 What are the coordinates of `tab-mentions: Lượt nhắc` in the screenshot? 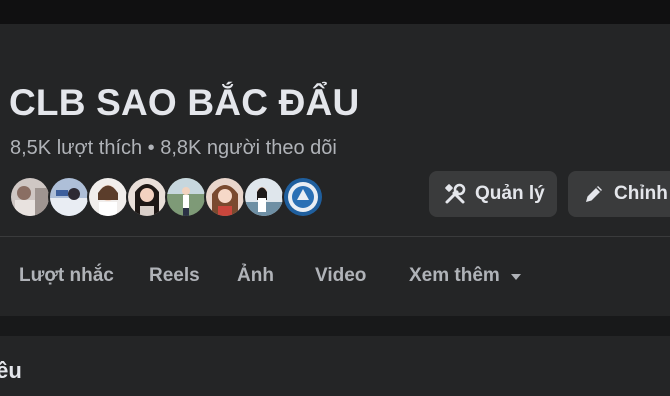 It's located at (66, 276).